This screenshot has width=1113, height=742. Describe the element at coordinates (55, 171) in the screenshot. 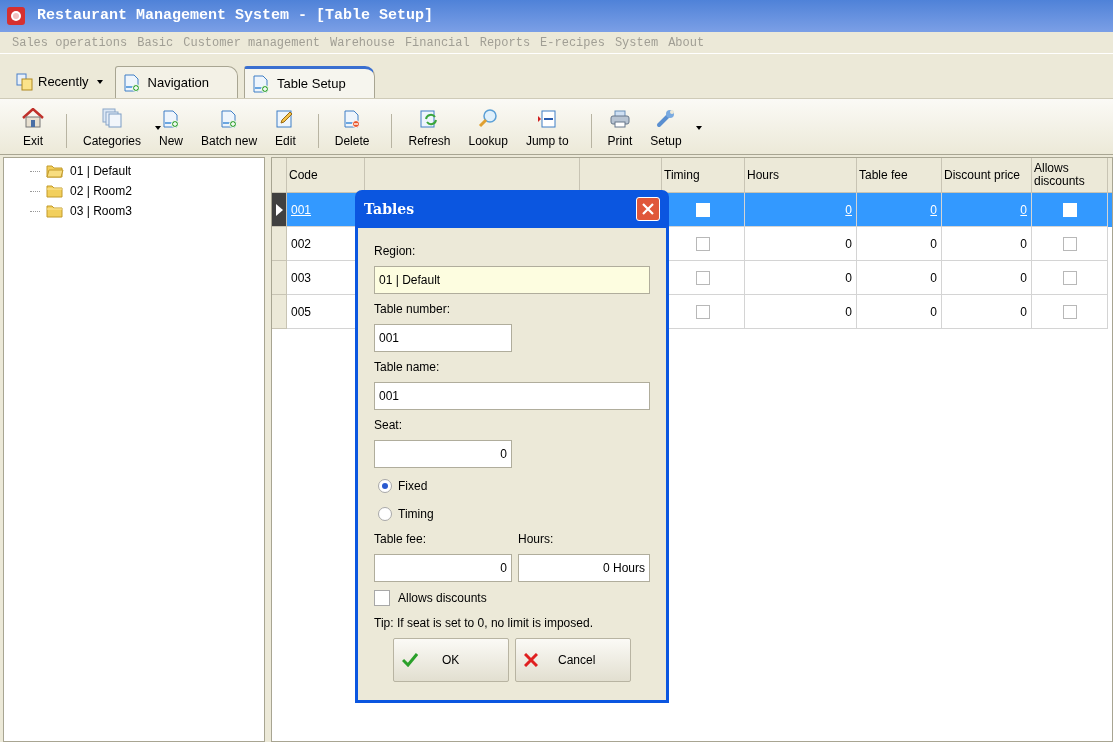

I see `open-folder-icon` at that location.